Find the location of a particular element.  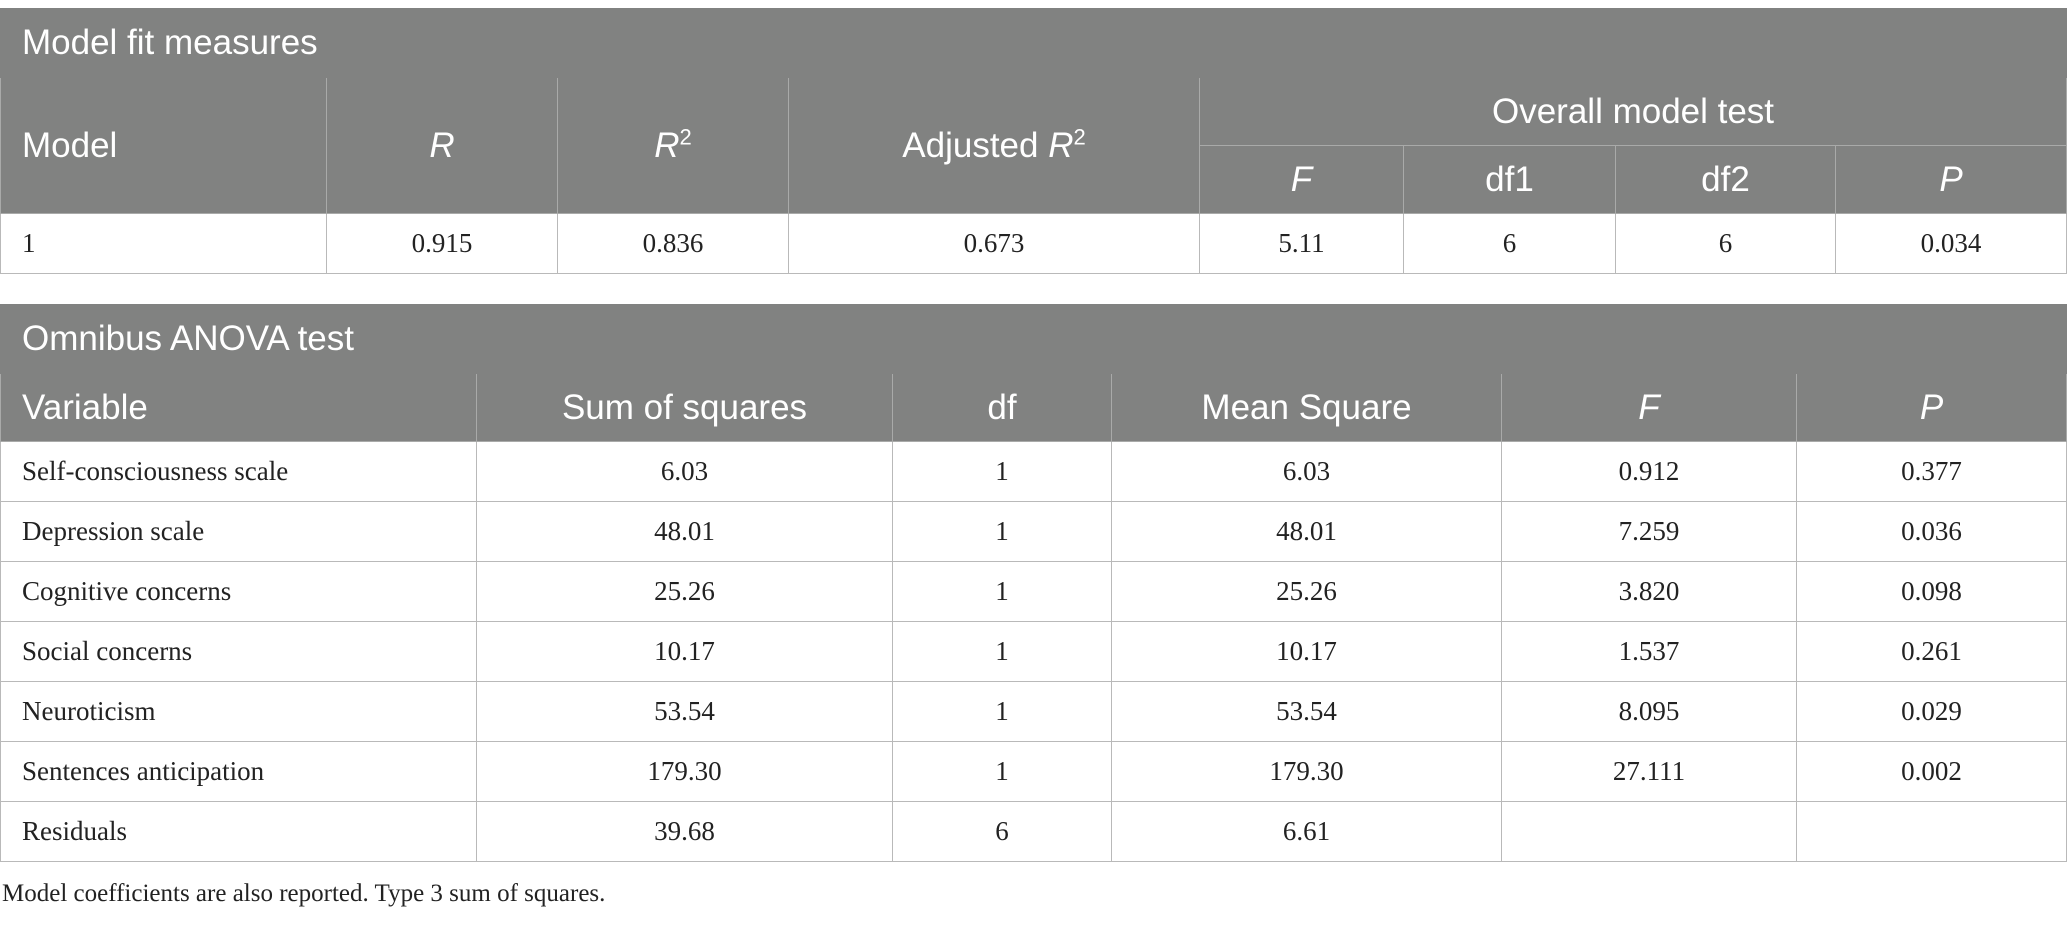

header-mean-square: Mean Square is located at coordinates (1306, 407).